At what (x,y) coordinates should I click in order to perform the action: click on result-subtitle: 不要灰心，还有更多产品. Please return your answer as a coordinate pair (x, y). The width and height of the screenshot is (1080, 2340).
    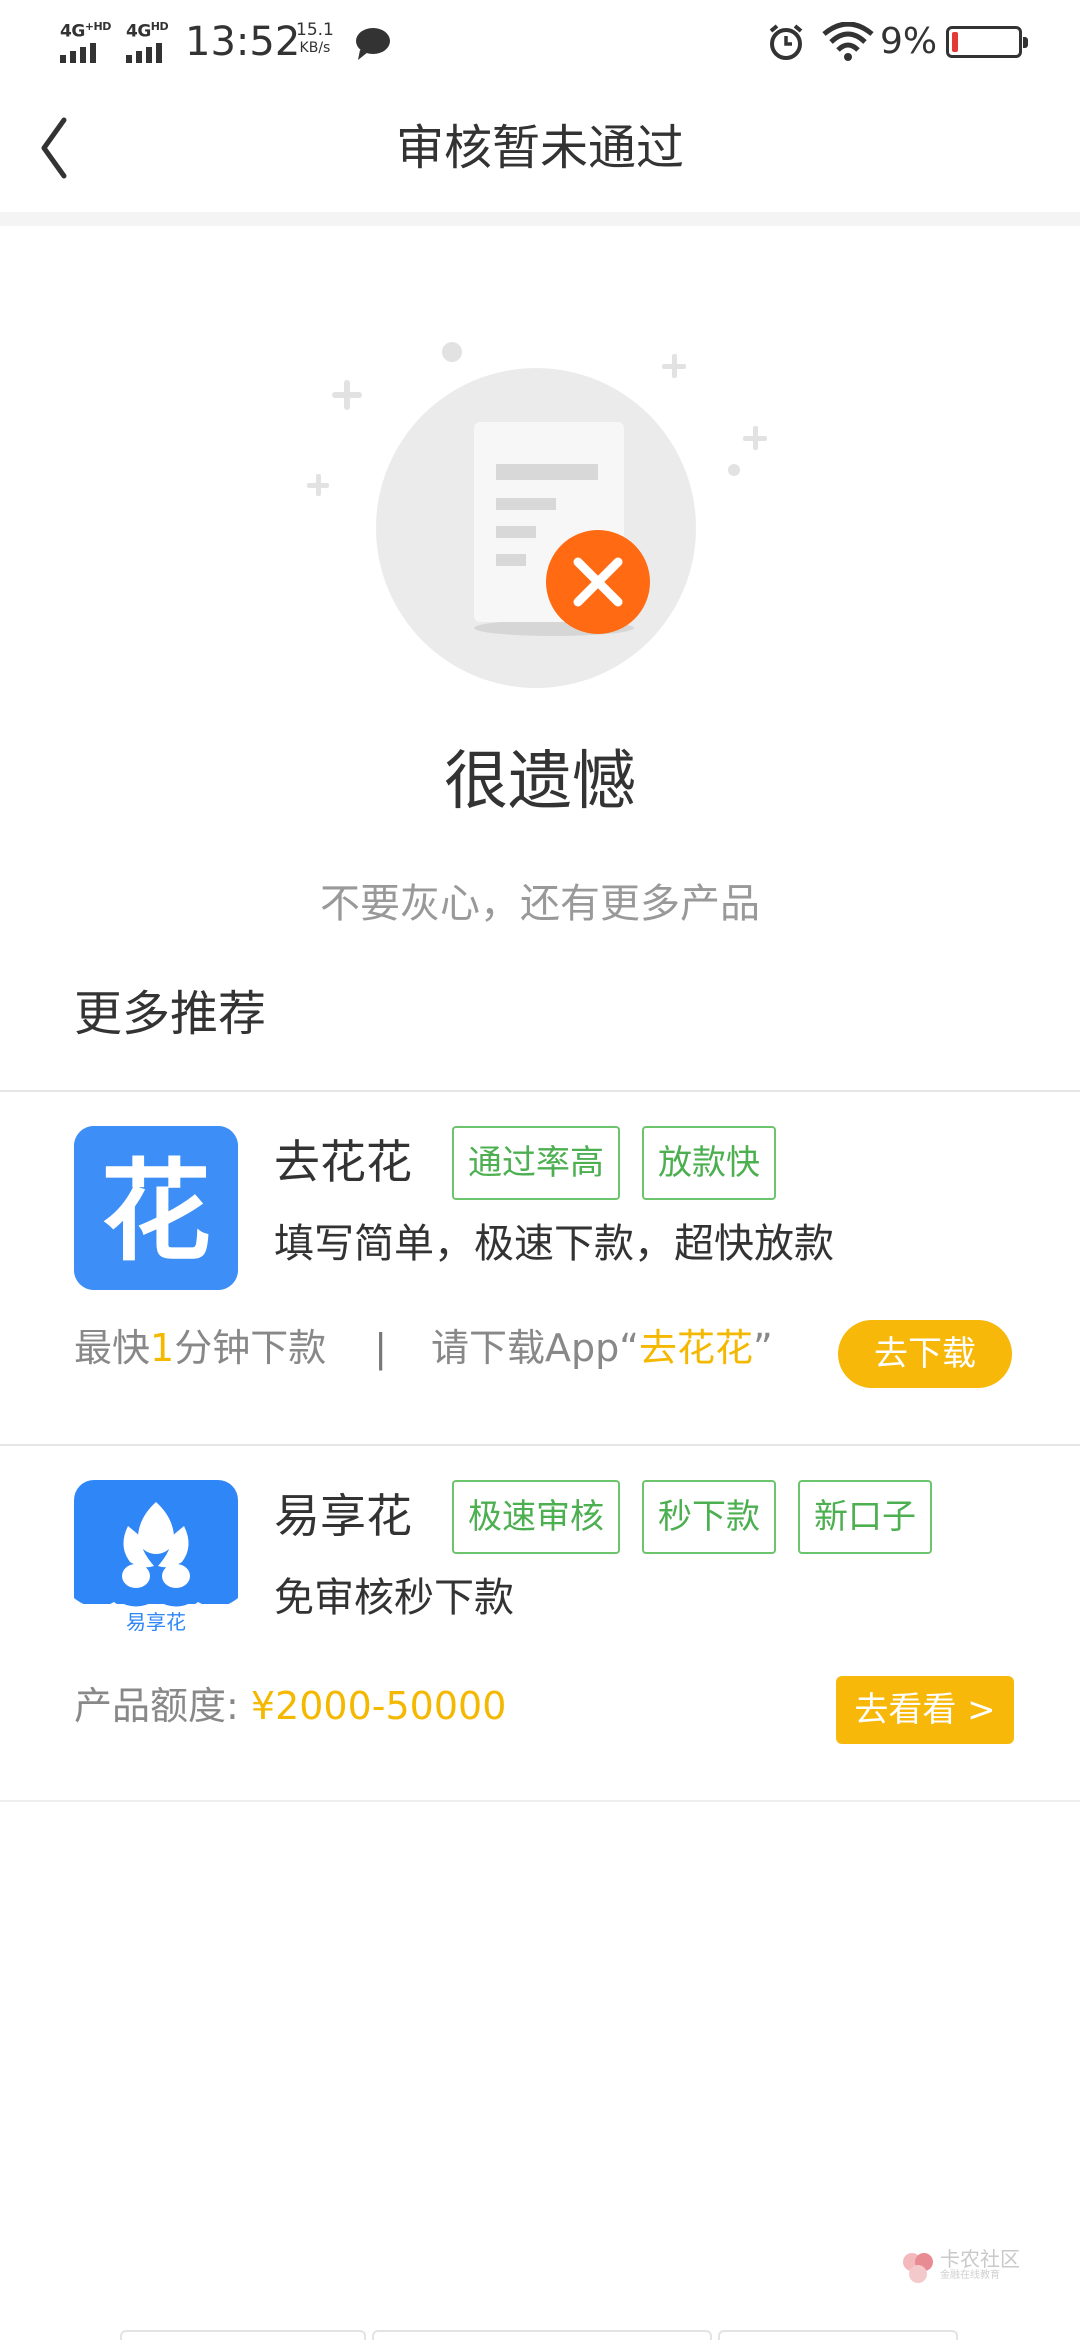
    Looking at the image, I should click on (540, 904).